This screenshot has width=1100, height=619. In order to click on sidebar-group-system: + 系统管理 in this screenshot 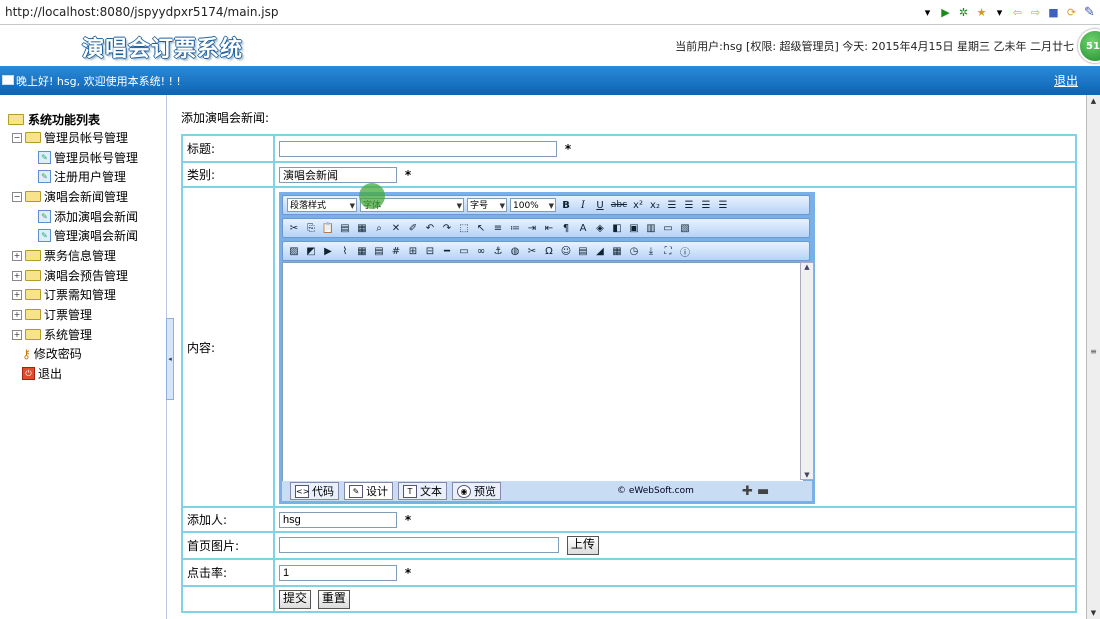, I will do `click(52, 334)`.